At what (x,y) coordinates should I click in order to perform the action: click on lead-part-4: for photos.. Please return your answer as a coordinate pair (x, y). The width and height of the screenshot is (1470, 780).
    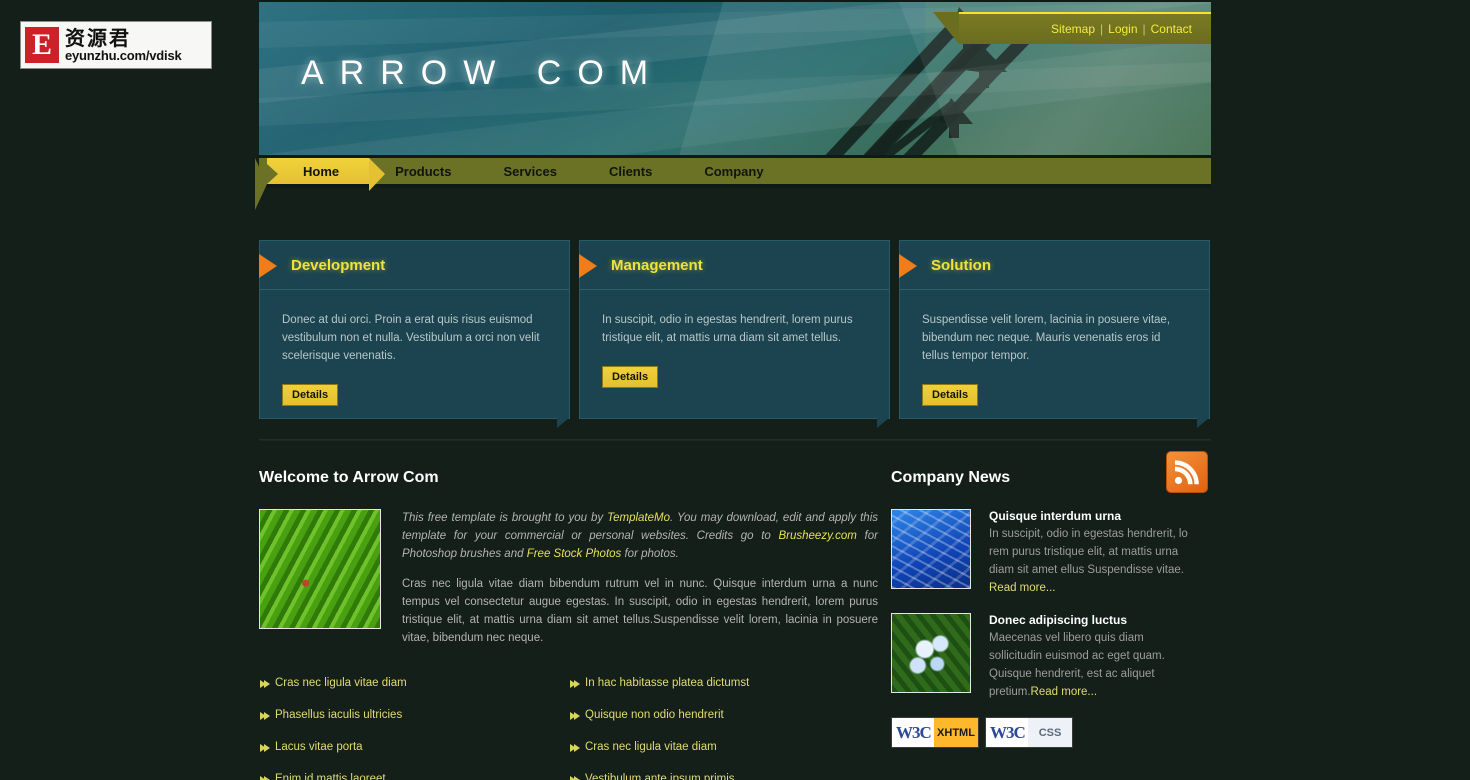
    Looking at the image, I should click on (650, 554).